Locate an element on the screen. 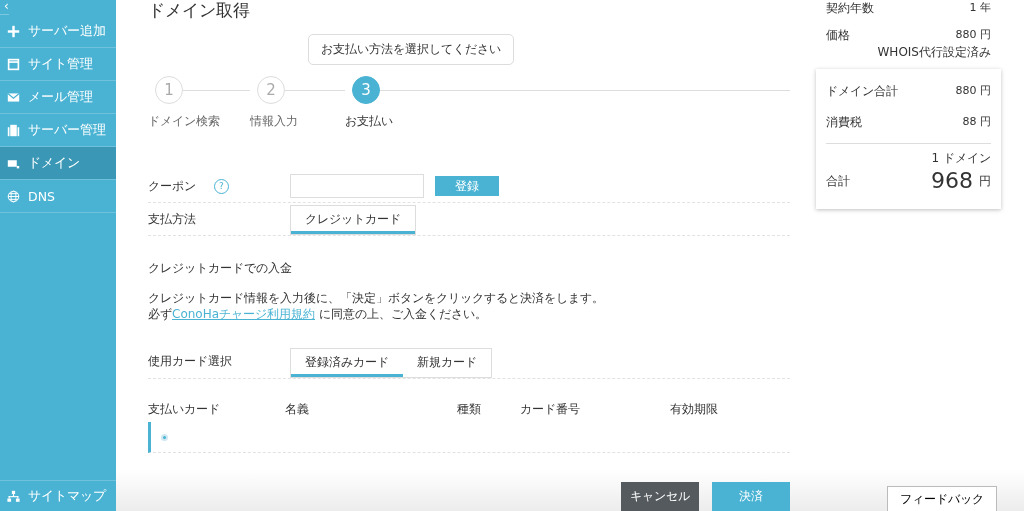 The height and width of the screenshot is (511, 1024). step-circle: 3 is located at coordinates (366, 90).